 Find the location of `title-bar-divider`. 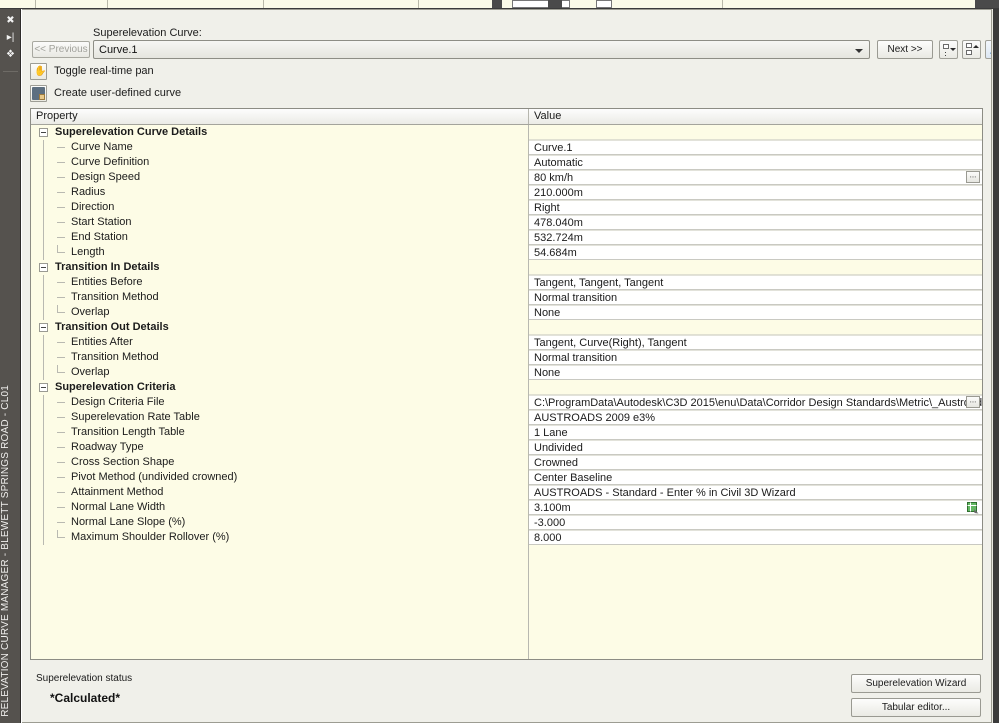

title-bar-divider is located at coordinates (10, 71).